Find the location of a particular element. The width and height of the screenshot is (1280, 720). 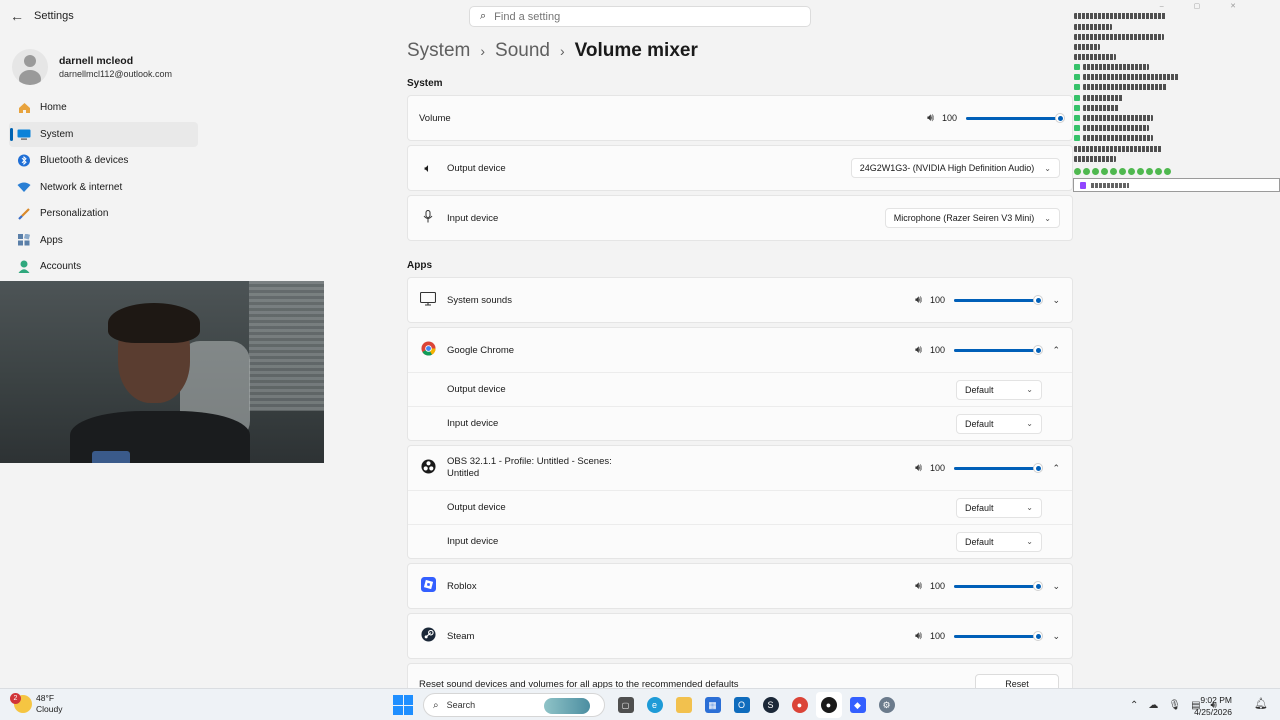

app-name-line2: Untitled is located at coordinates (463, 473).